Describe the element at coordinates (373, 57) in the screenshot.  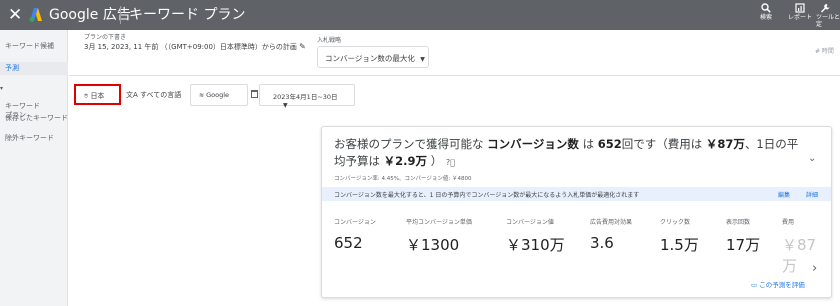
I see `bid-strategy-select: コンバージョン数の最大化 ▼` at that location.